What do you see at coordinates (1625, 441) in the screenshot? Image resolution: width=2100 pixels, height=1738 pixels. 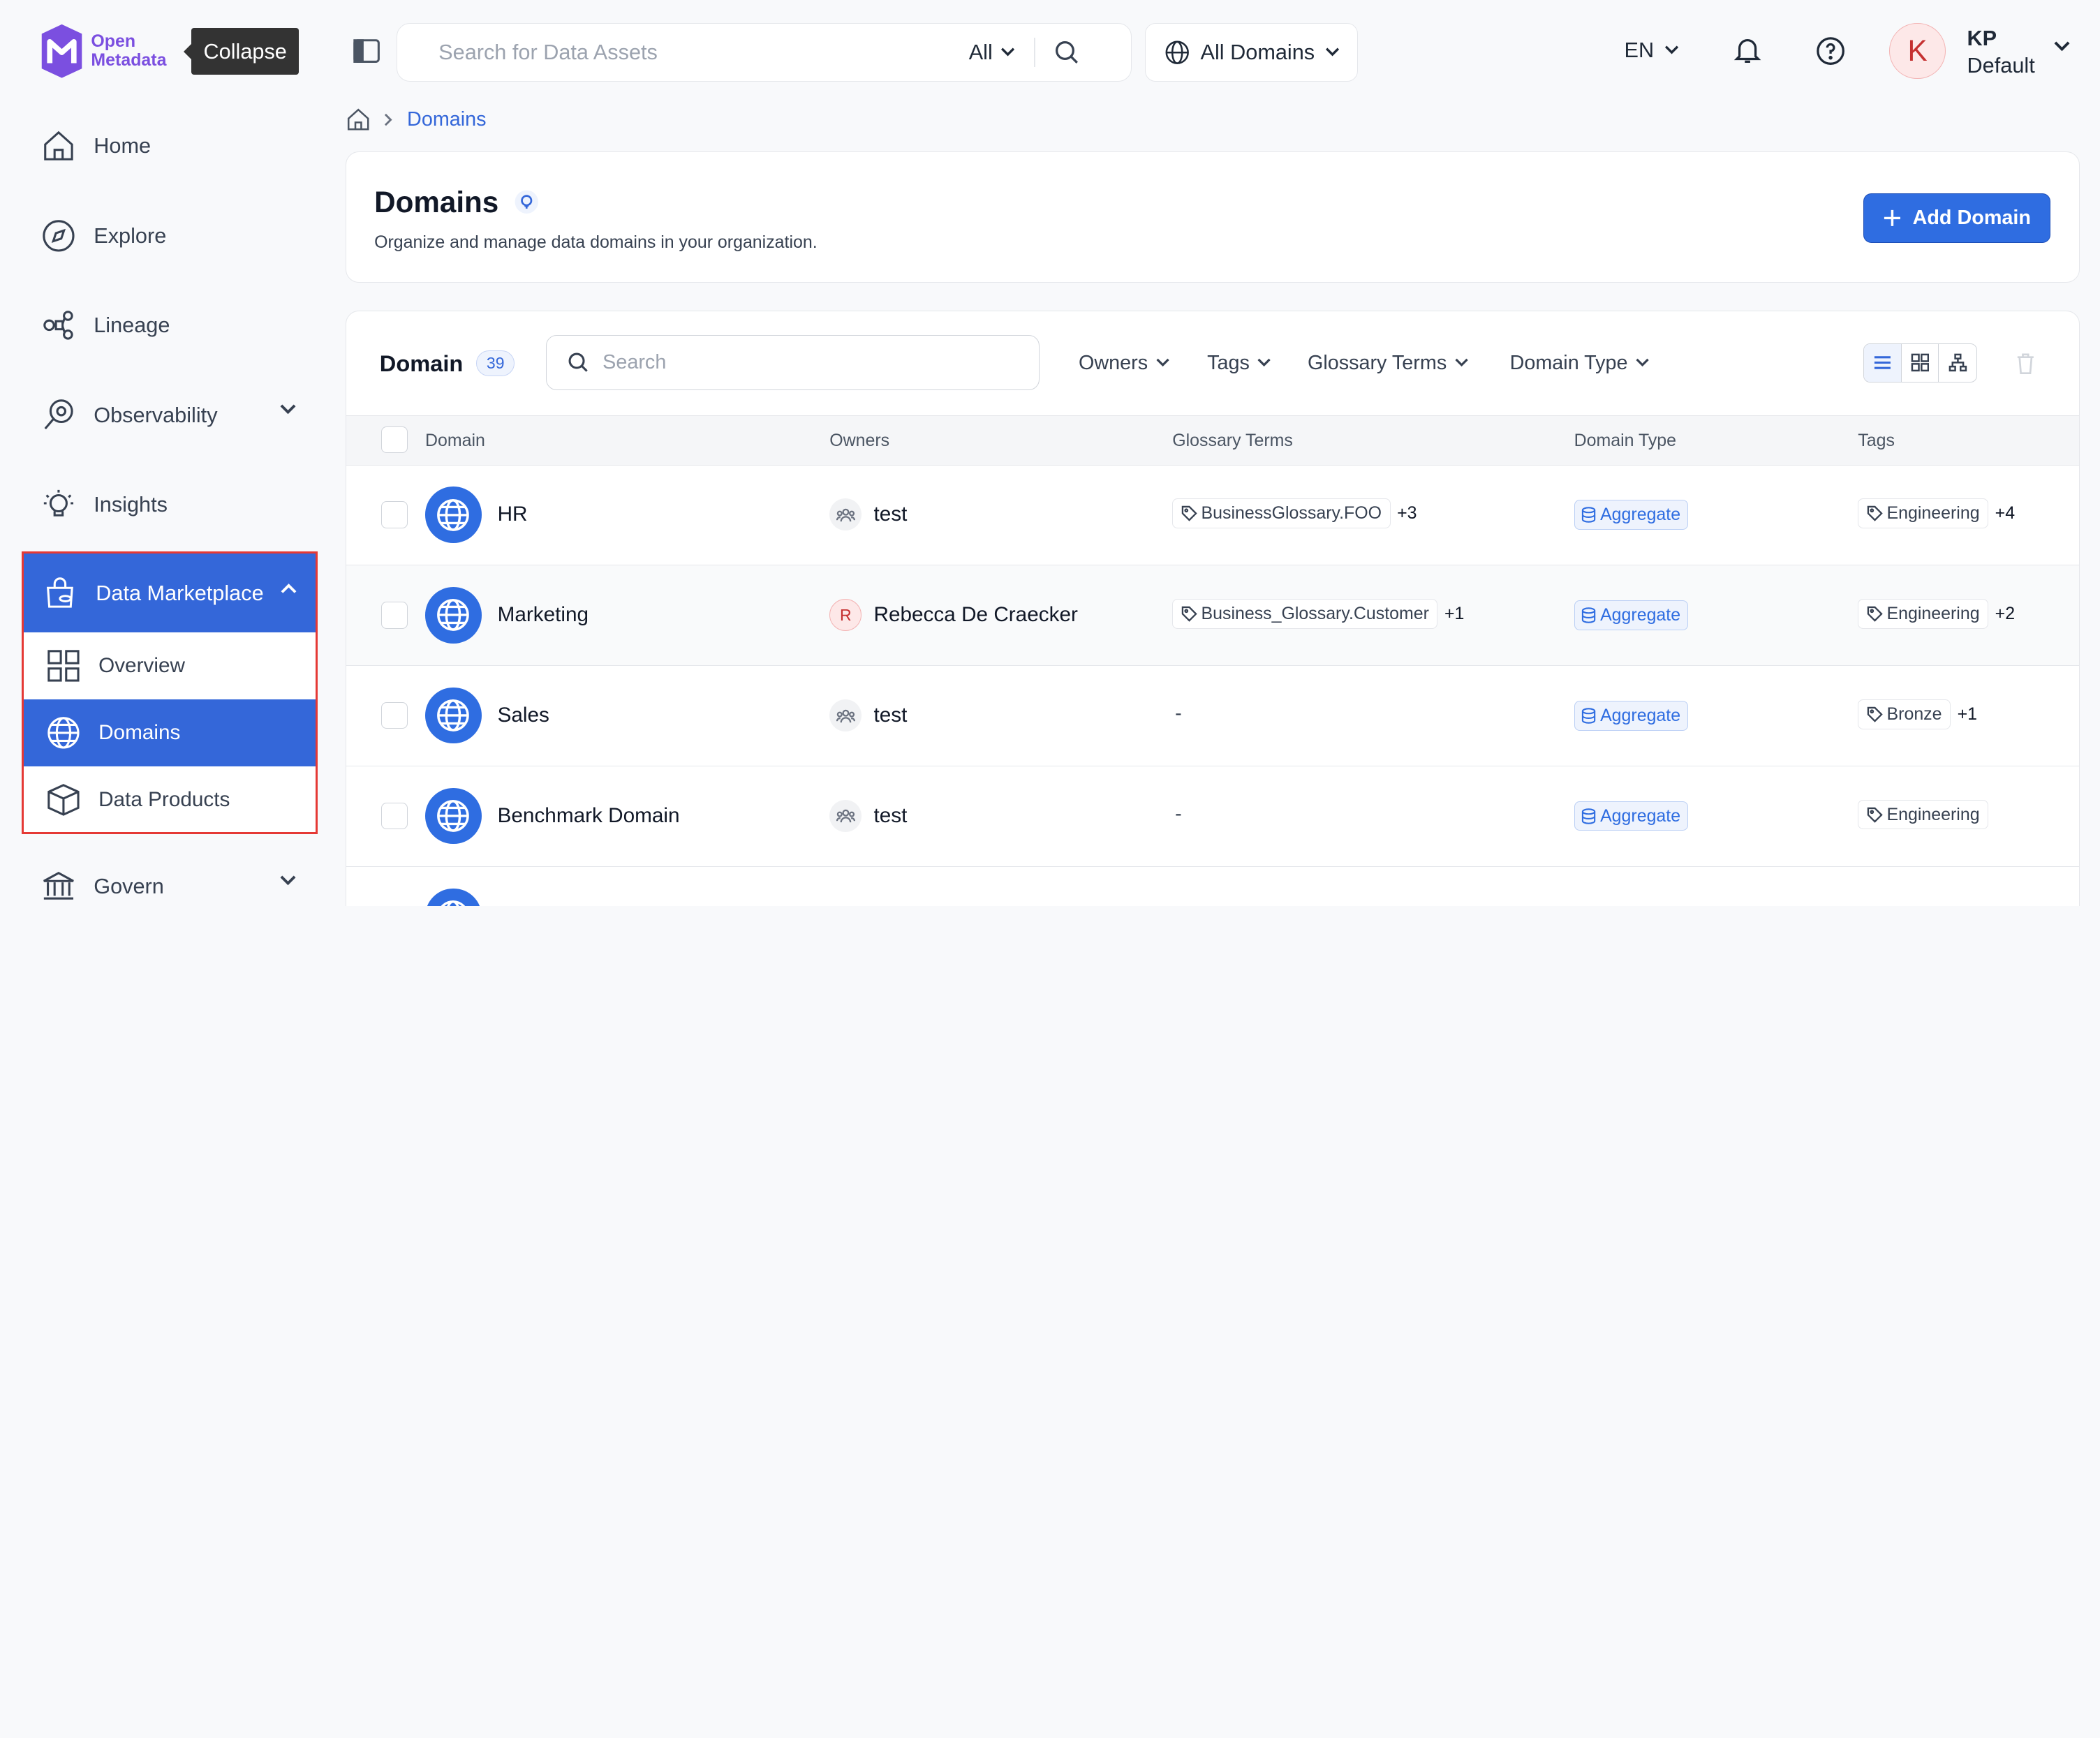 I see `column-header-domain-type: Domain Type` at bounding box center [1625, 441].